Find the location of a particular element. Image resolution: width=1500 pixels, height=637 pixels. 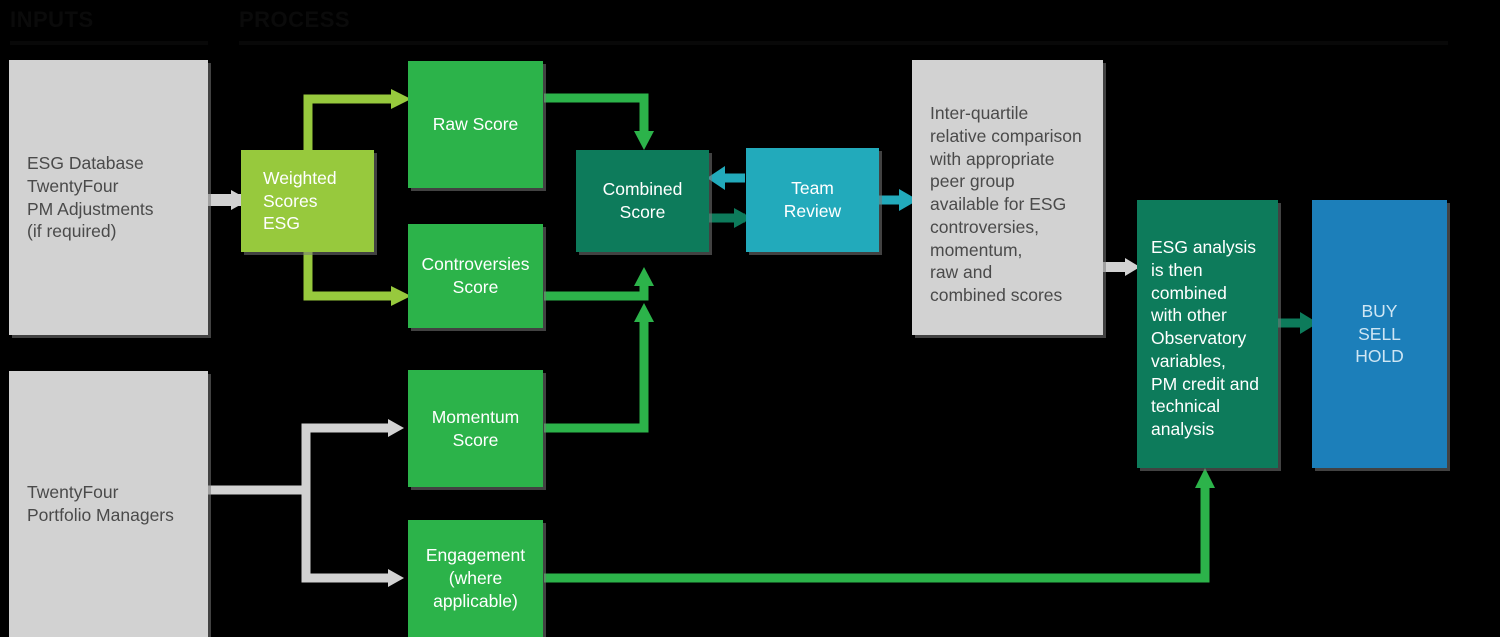

edge-interquartile-to-esg-analysis is located at coordinates (1121, 267).